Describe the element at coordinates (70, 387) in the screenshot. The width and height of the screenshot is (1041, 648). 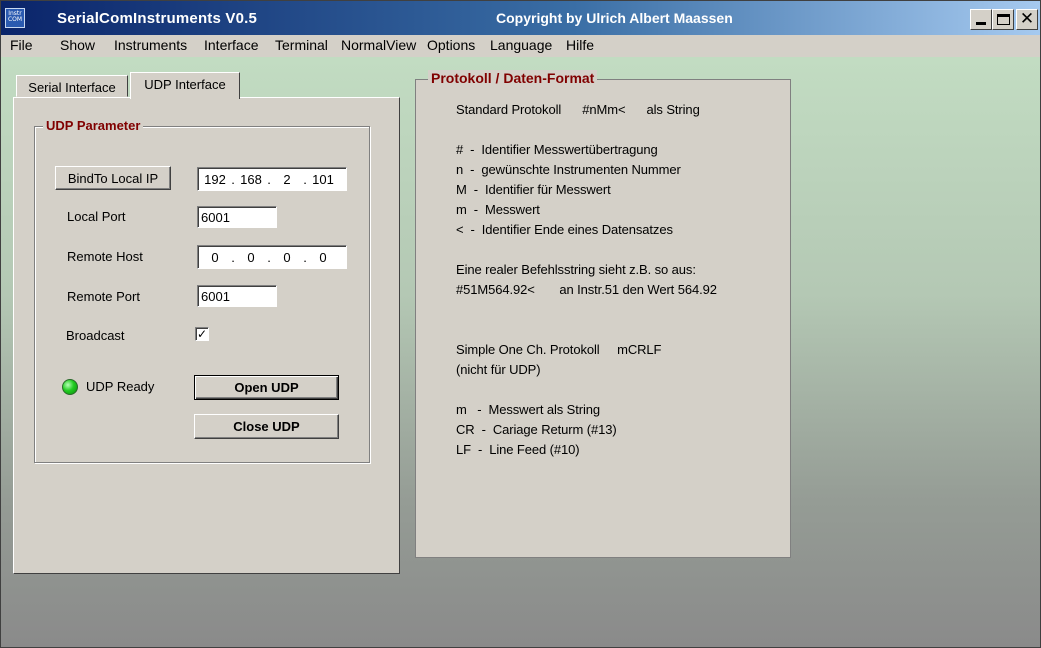
I see `udp-status-led-icon` at that location.